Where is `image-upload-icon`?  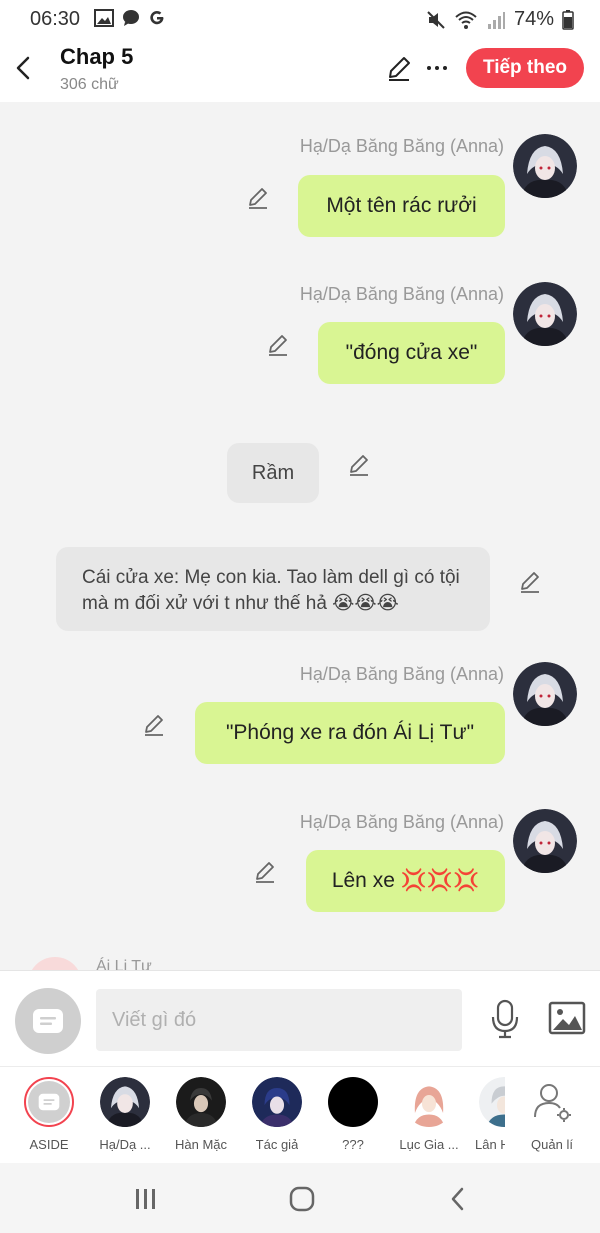 image-upload-icon is located at coordinates (567, 1018).